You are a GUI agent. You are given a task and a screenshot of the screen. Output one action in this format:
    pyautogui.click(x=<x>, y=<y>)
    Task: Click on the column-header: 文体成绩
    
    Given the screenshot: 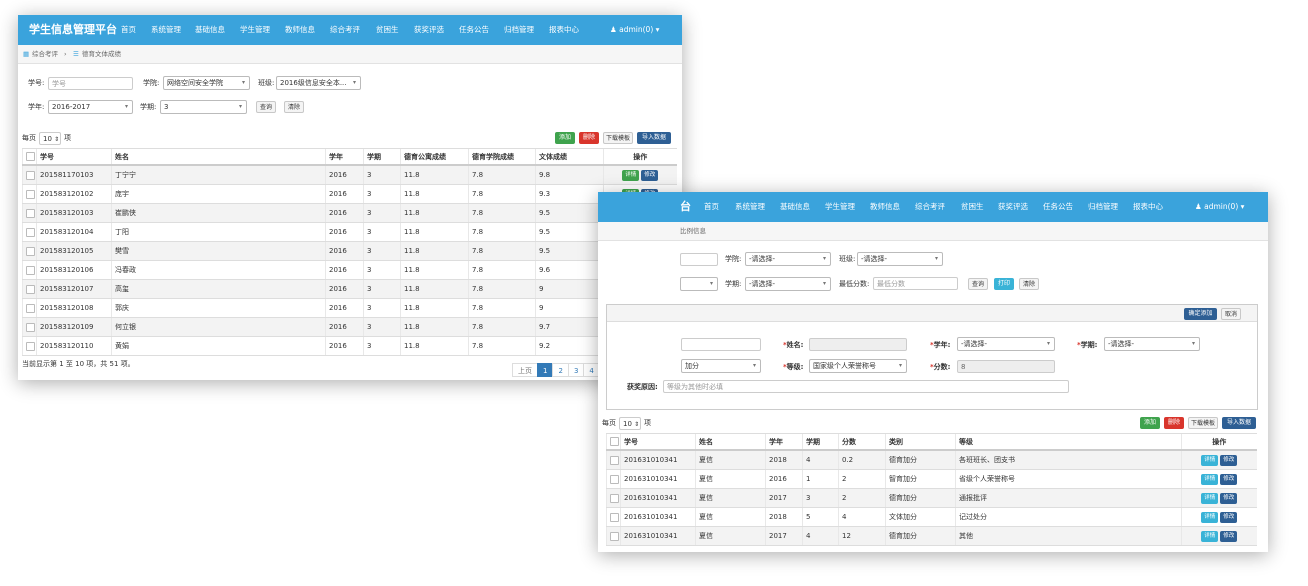 What is the action you would take?
    pyautogui.click(x=569, y=157)
    